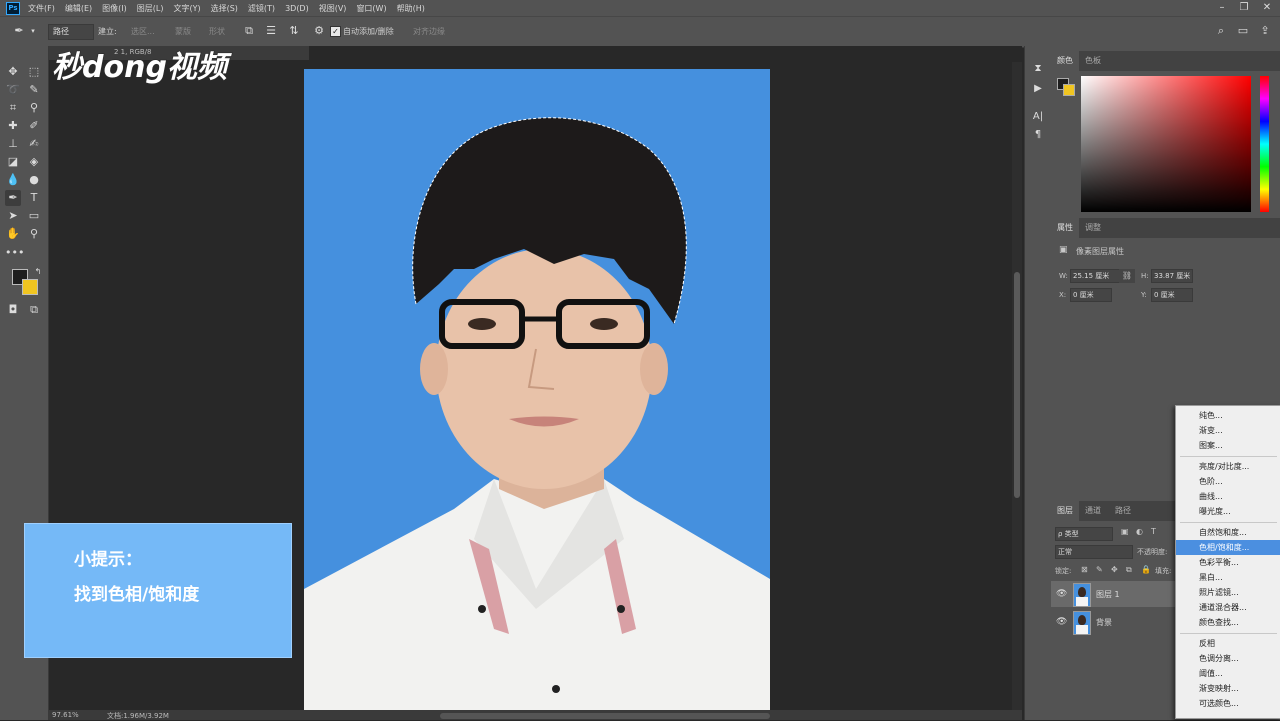  I want to click on tab-swatches: 色板, so click(1093, 61).